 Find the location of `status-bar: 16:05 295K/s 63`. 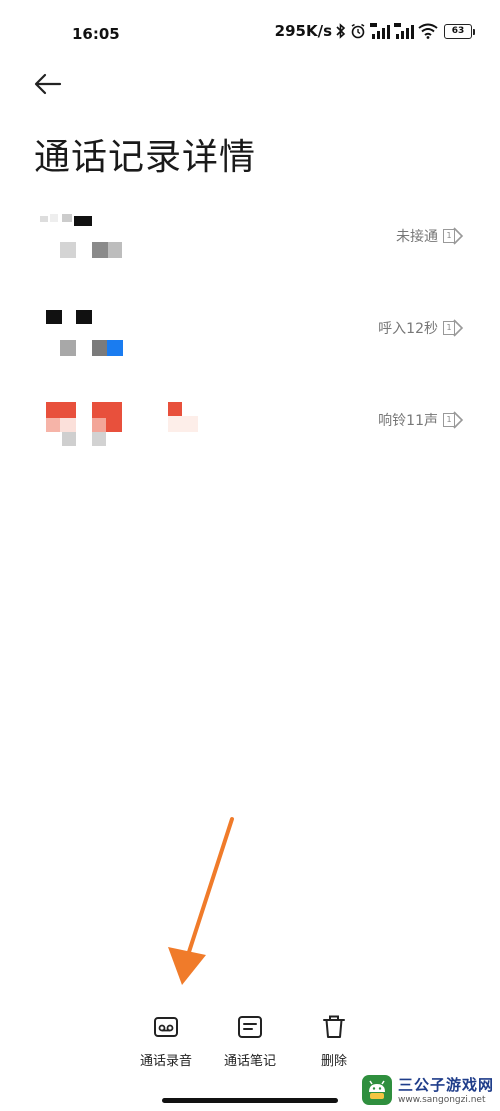

status-bar: 16:05 295K/s 63 is located at coordinates (250, 35).